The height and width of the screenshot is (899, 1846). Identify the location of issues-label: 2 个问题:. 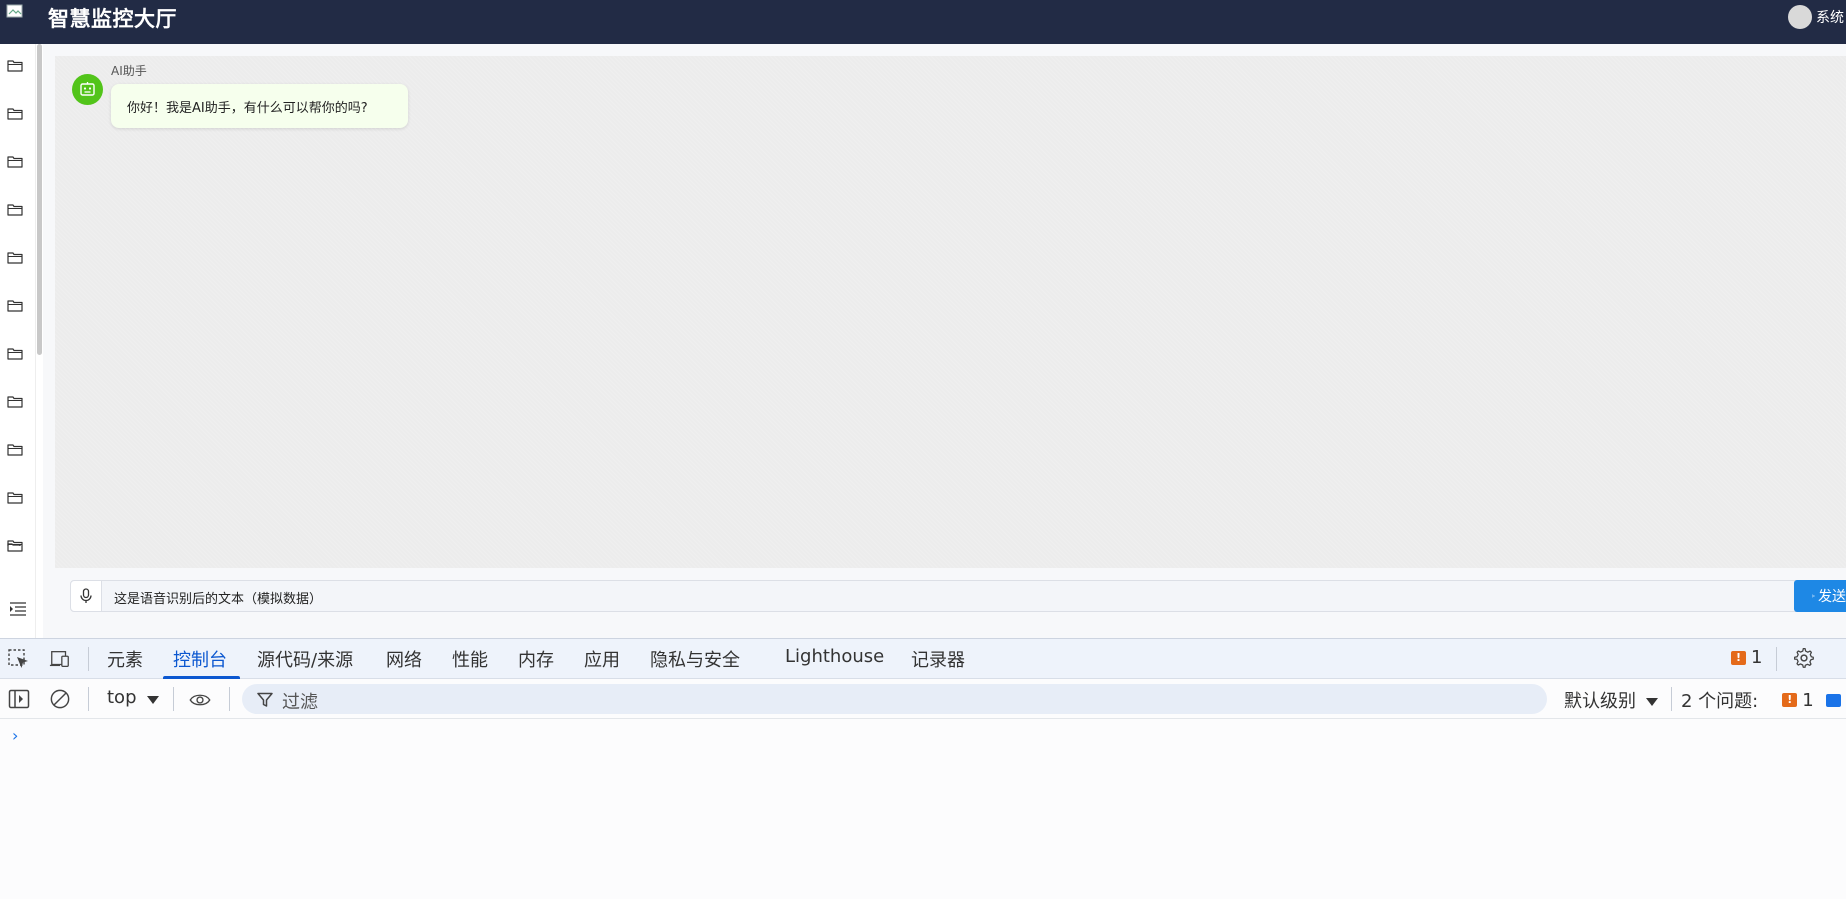
(1720, 701).